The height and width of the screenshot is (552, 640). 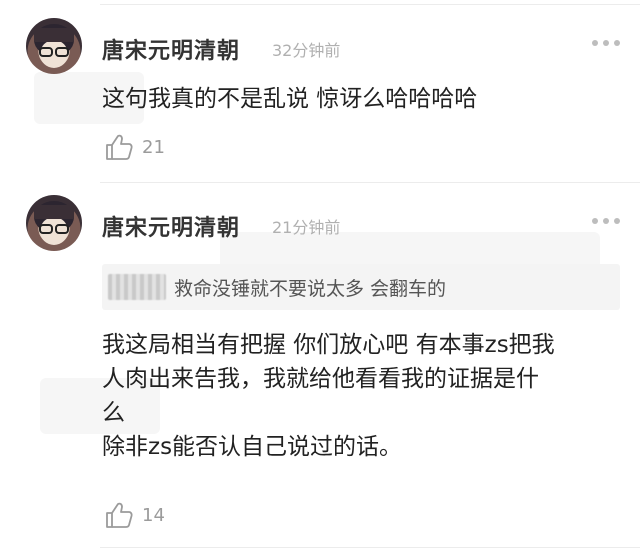 What do you see at coordinates (320, 379) in the screenshot?
I see `comment-line: 人肉出来告我，我就给他看看我的证据是什` at bounding box center [320, 379].